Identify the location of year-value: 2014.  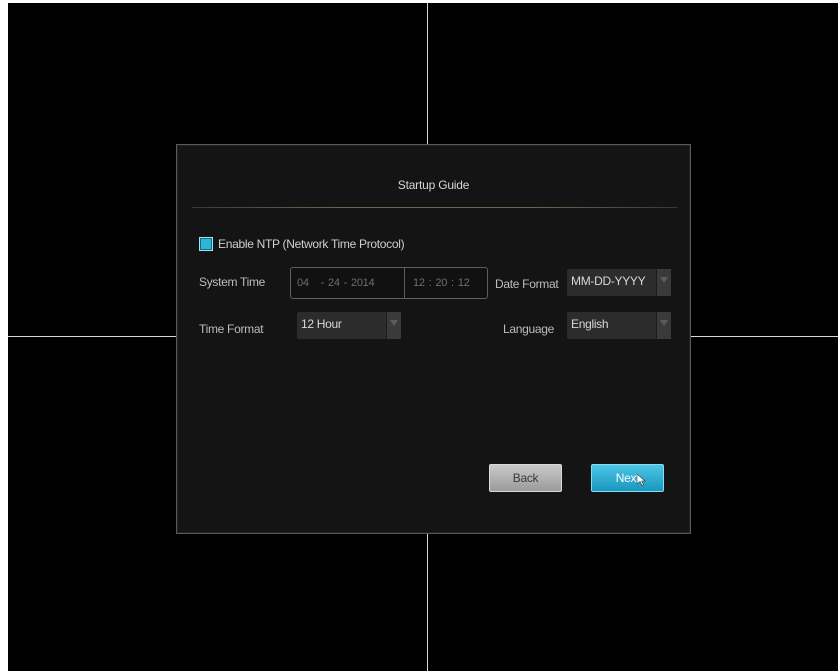
(363, 283).